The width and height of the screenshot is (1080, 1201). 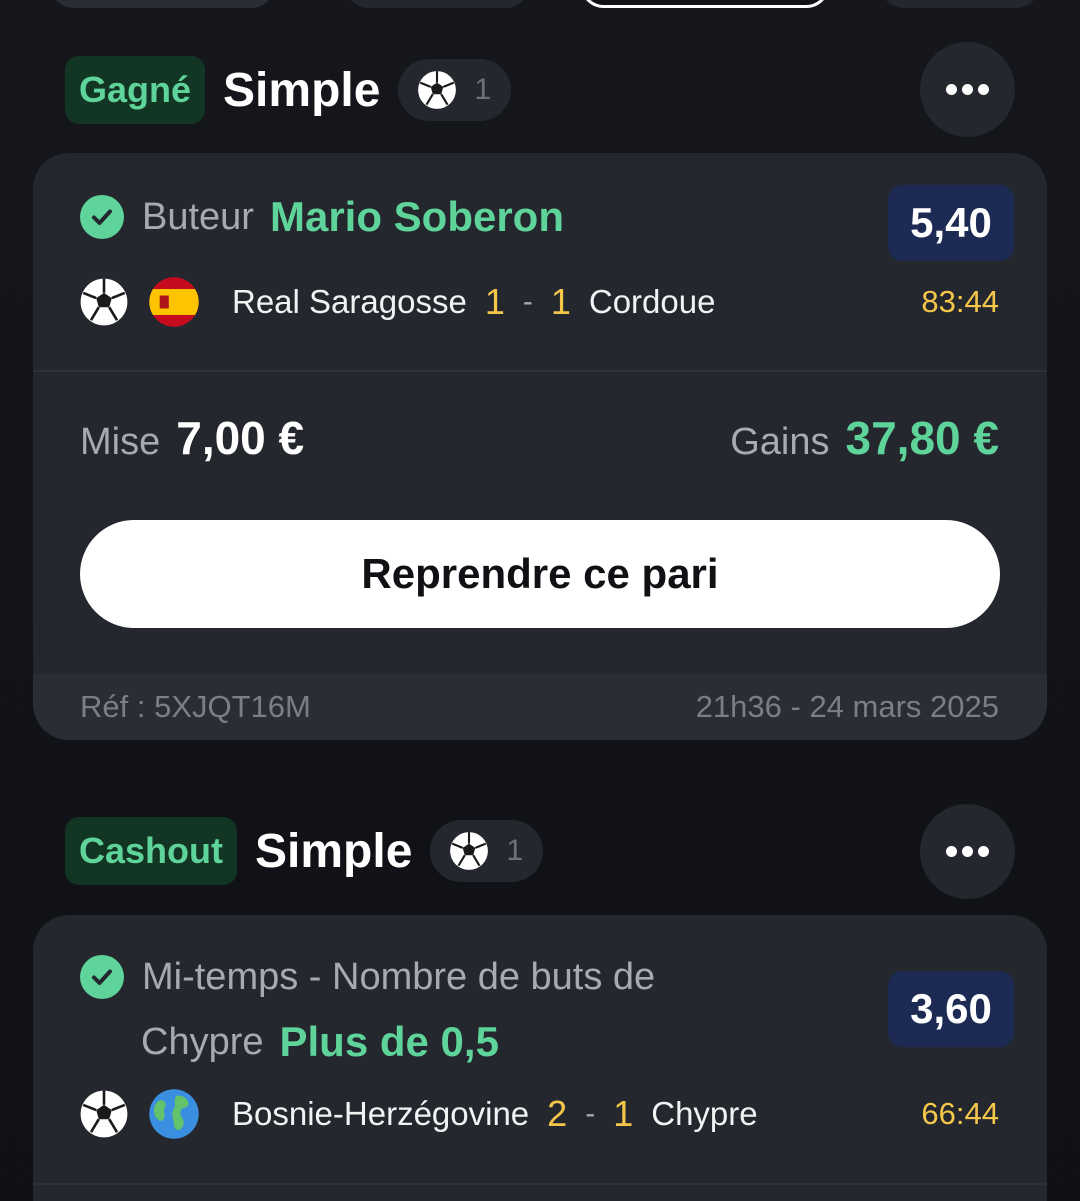 What do you see at coordinates (847, 706) in the screenshot?
I see `bet-date: 21h36 - 24 mars 2025` at bounding box center [847, 706].